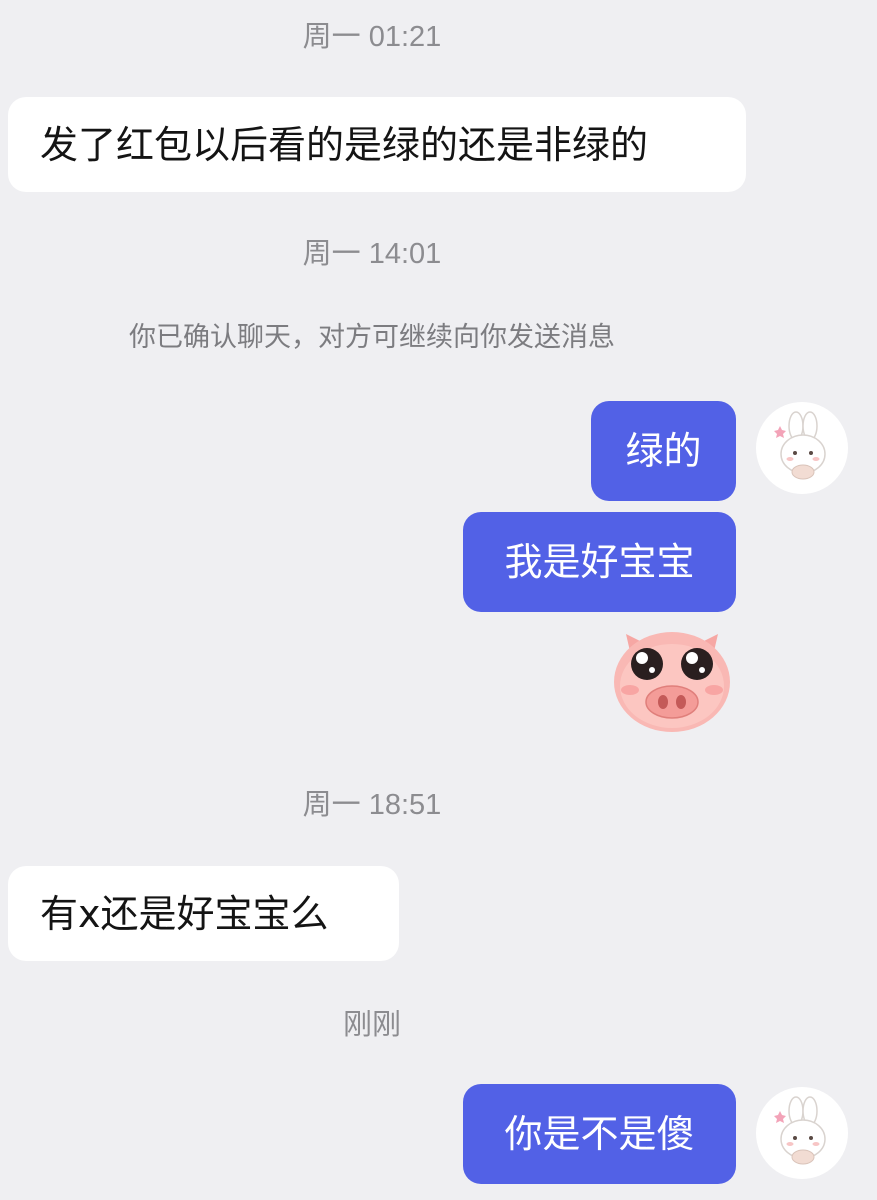 The image size is (877, 1200). What do you see at coordinates (184, 913) in the screenshot?
I see `message-text: 有x还是好宝宝么` at bounding box center [184, 913].